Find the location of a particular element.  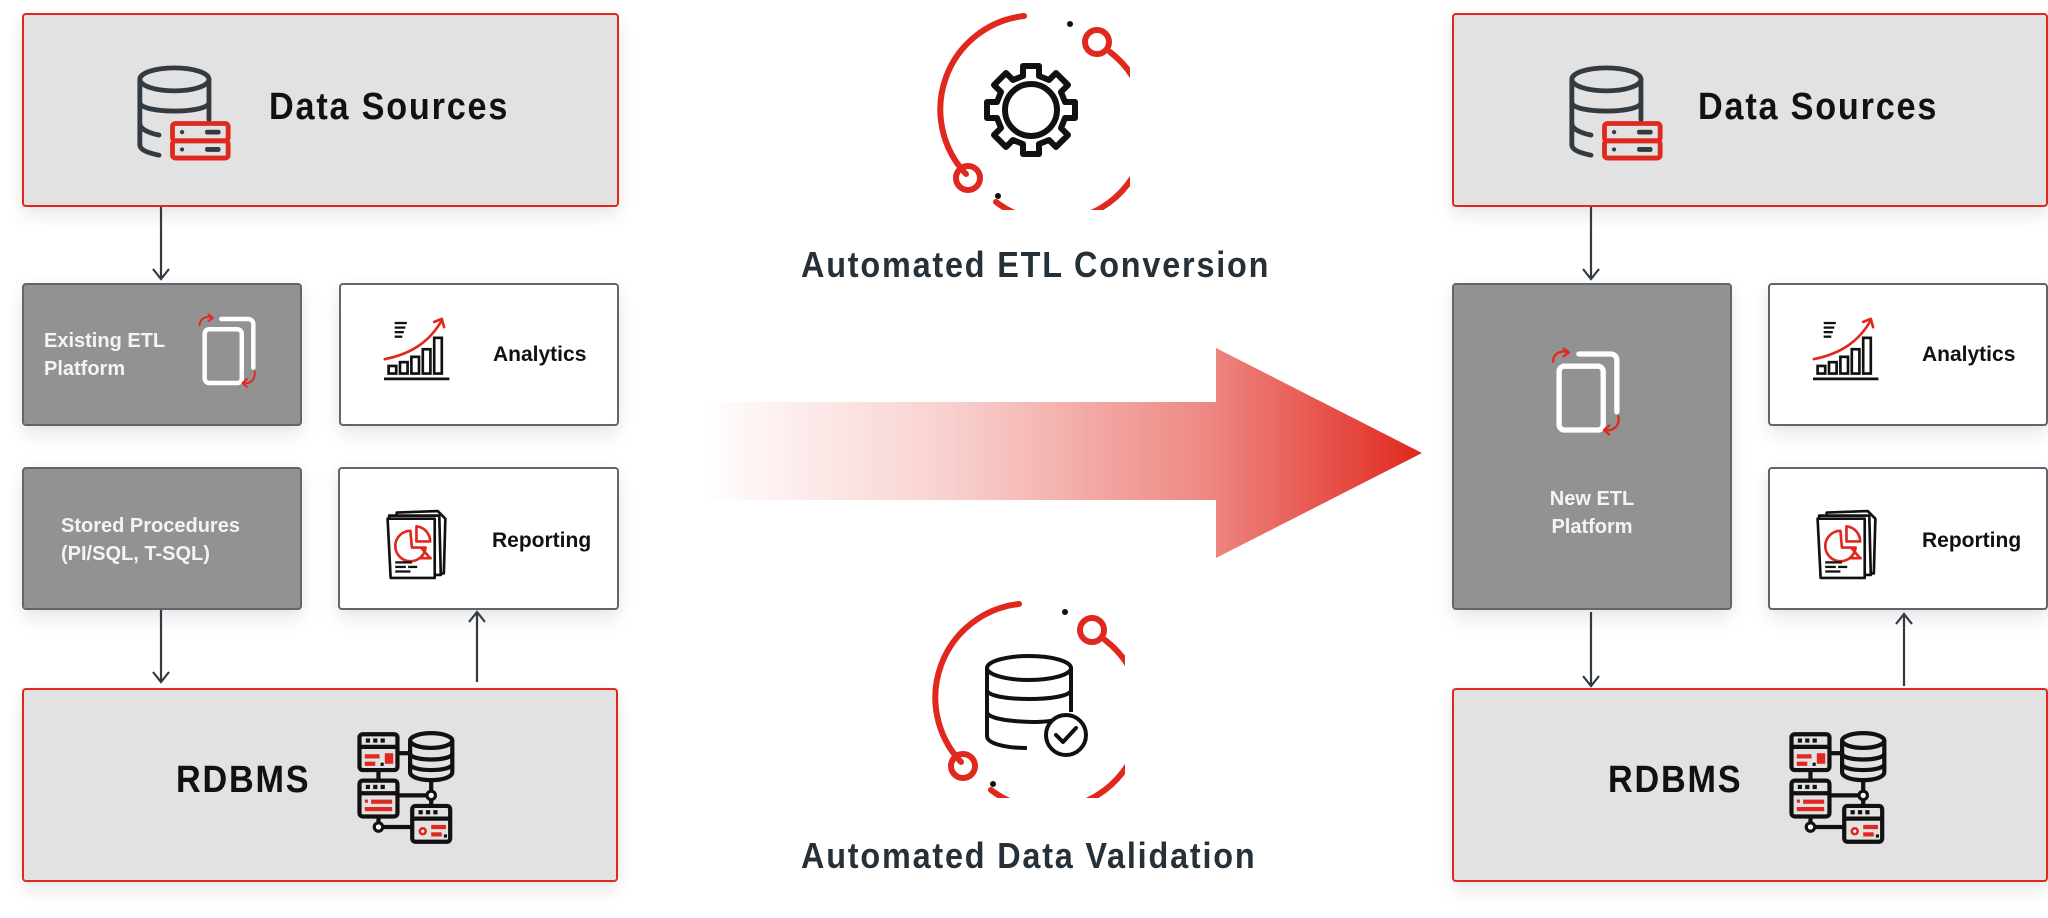

left-arrow-sources-to-etl is located at coordinates (161, 244).